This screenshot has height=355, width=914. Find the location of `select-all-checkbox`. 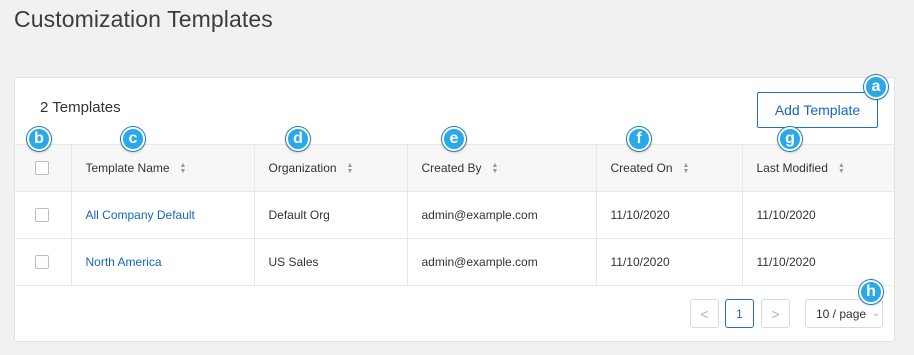

select-all-checkbox is located at coordinates (42, 168).